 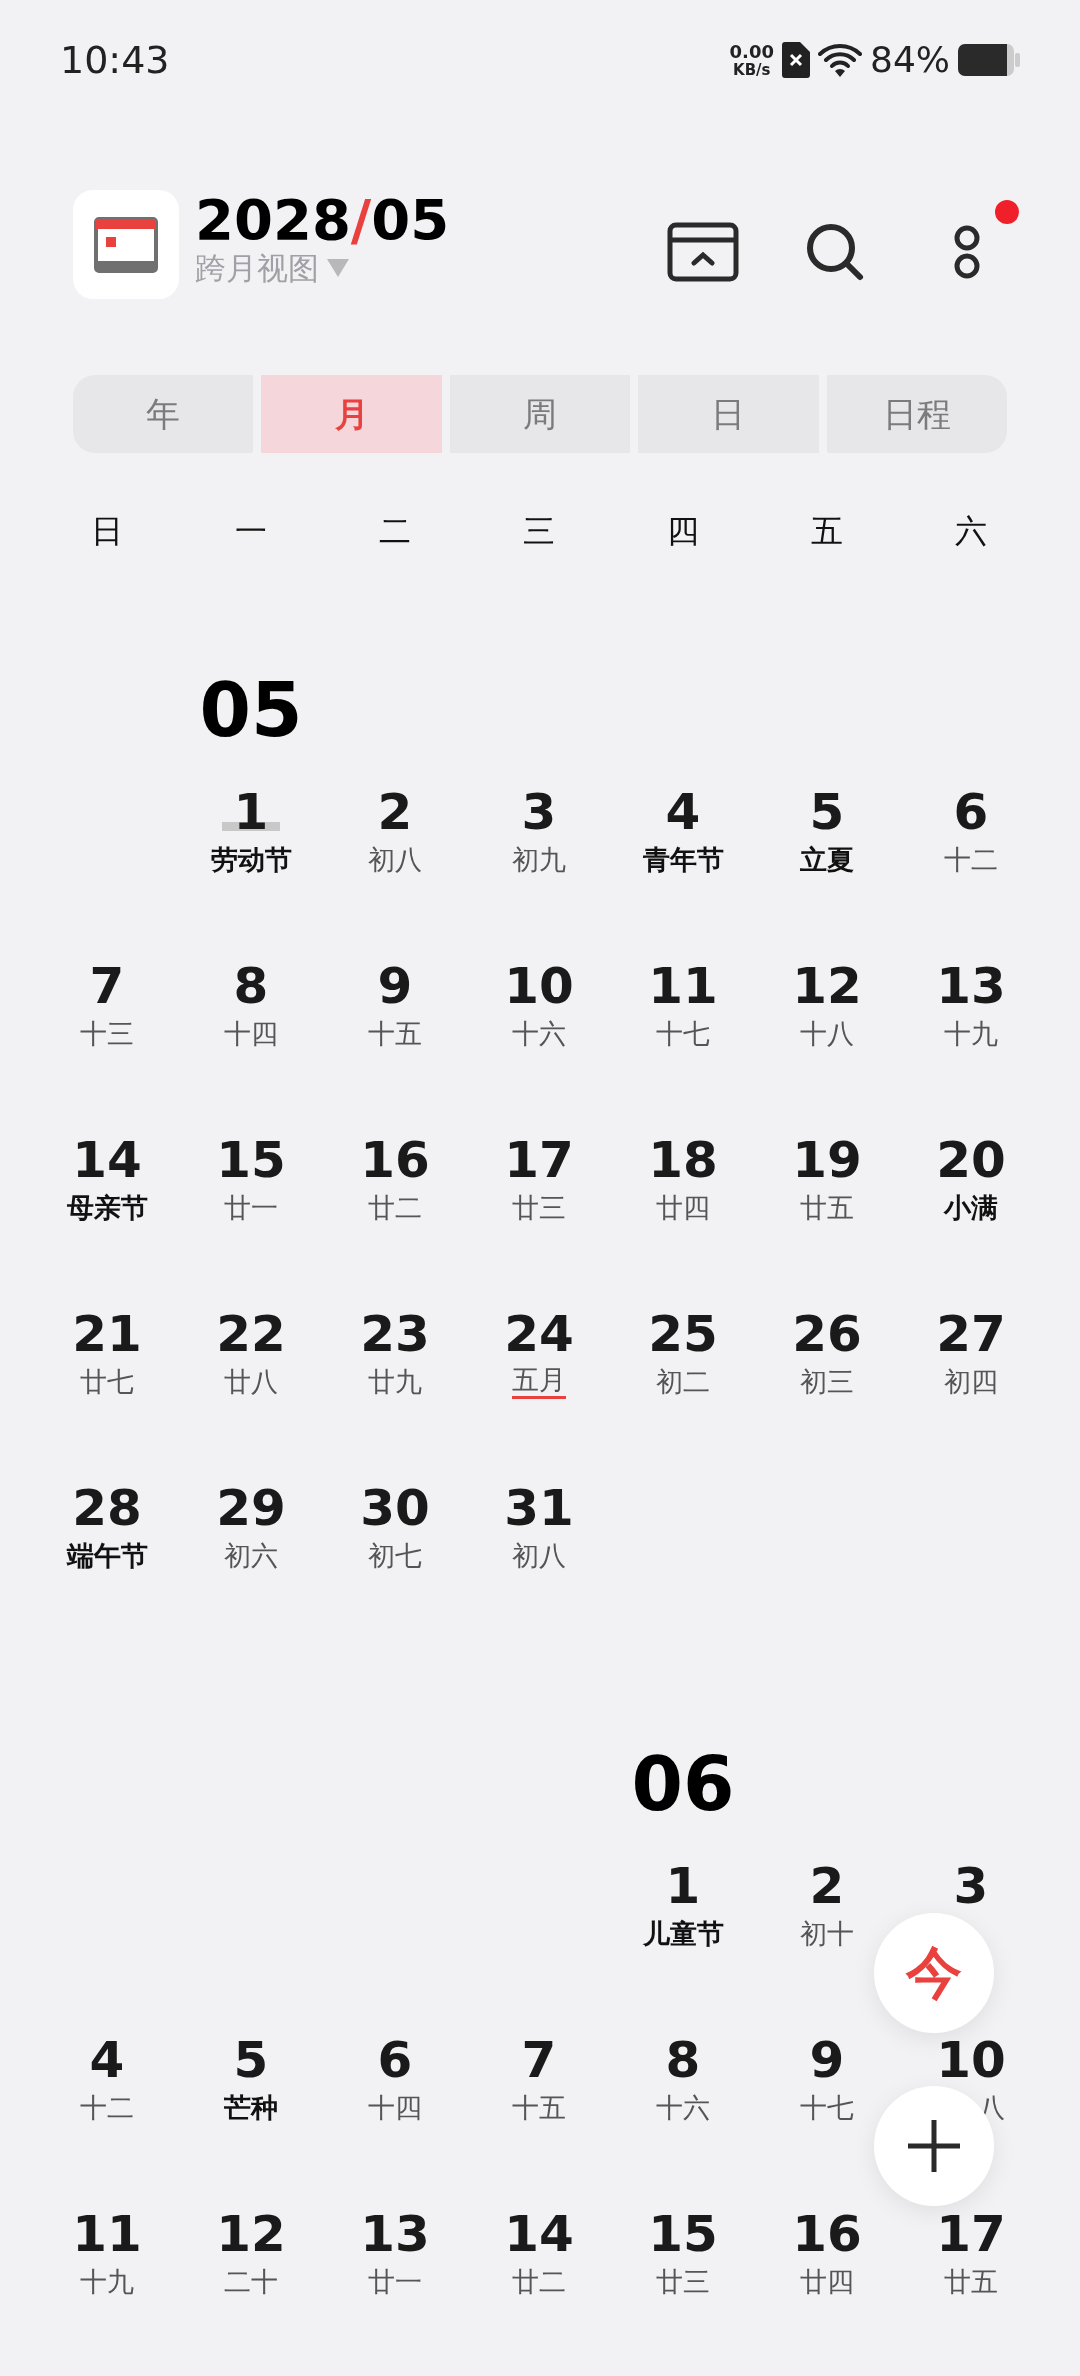 What do you see at coordinates (971, 531) in the screenshot?
I see `weekday-label: 六` at bounding box center [971, 531].